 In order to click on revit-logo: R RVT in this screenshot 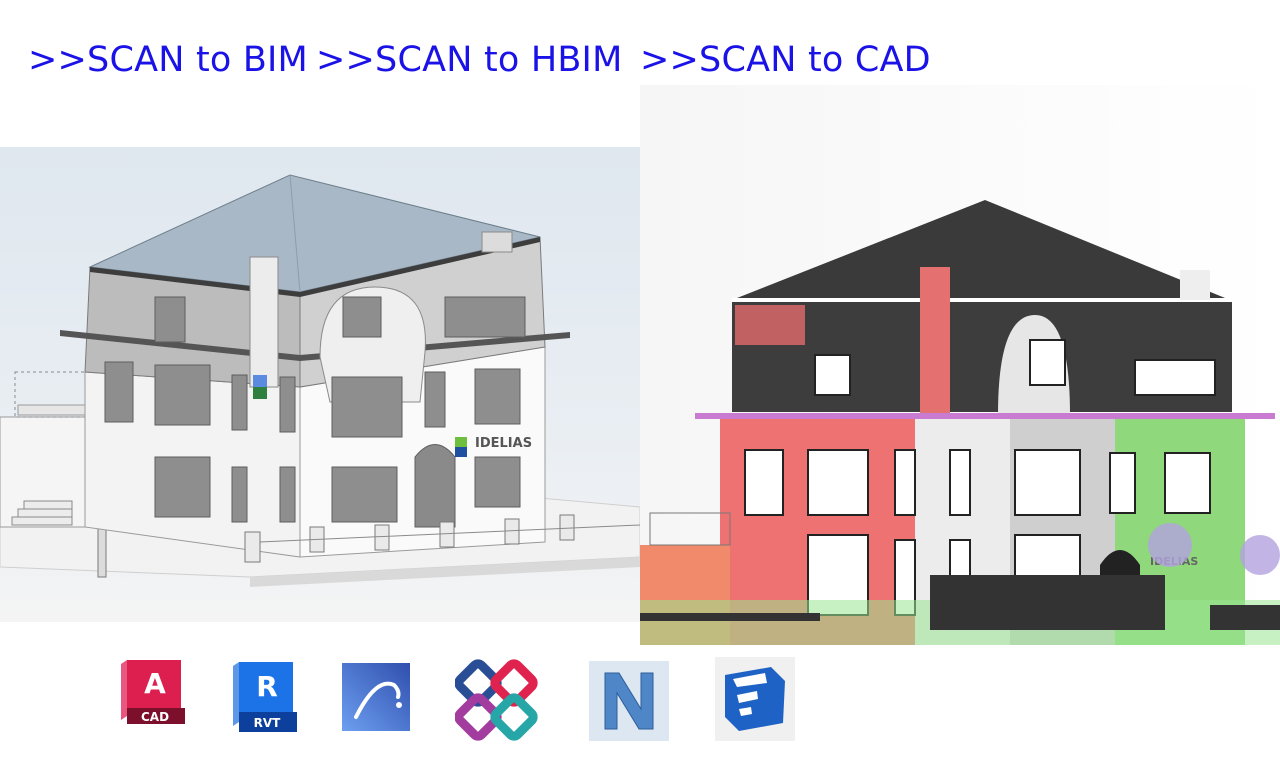, I will do `click(266, 699)`.